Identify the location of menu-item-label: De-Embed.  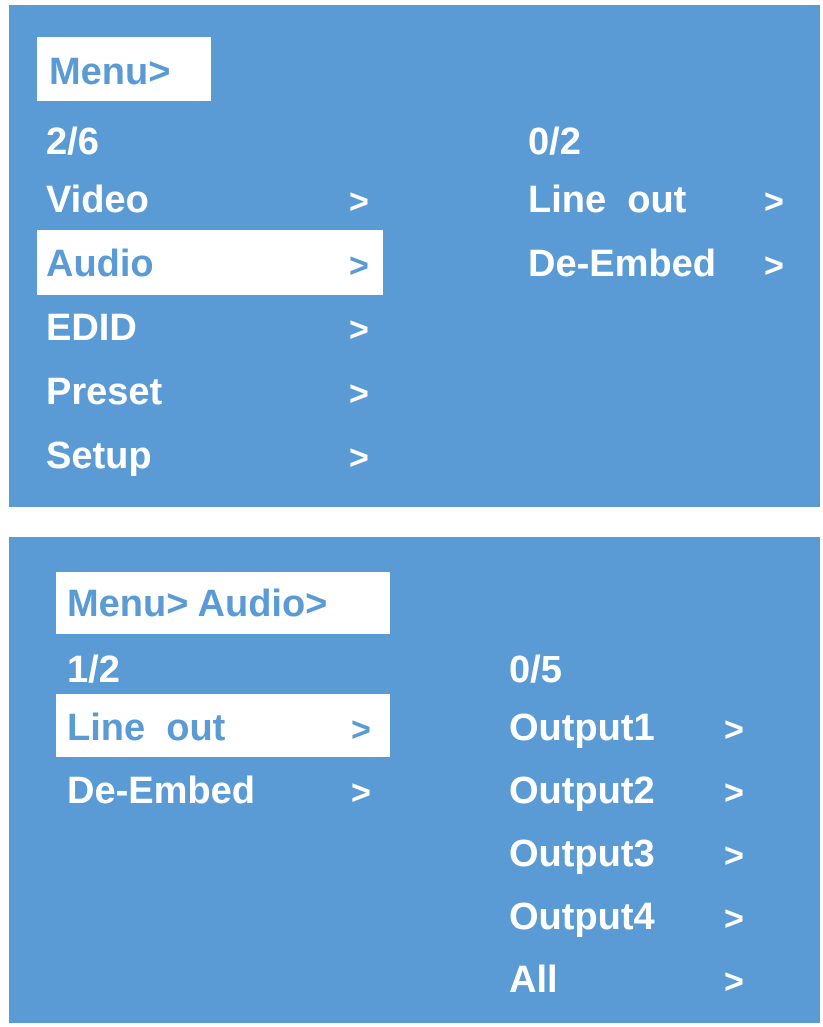
(161, 791).